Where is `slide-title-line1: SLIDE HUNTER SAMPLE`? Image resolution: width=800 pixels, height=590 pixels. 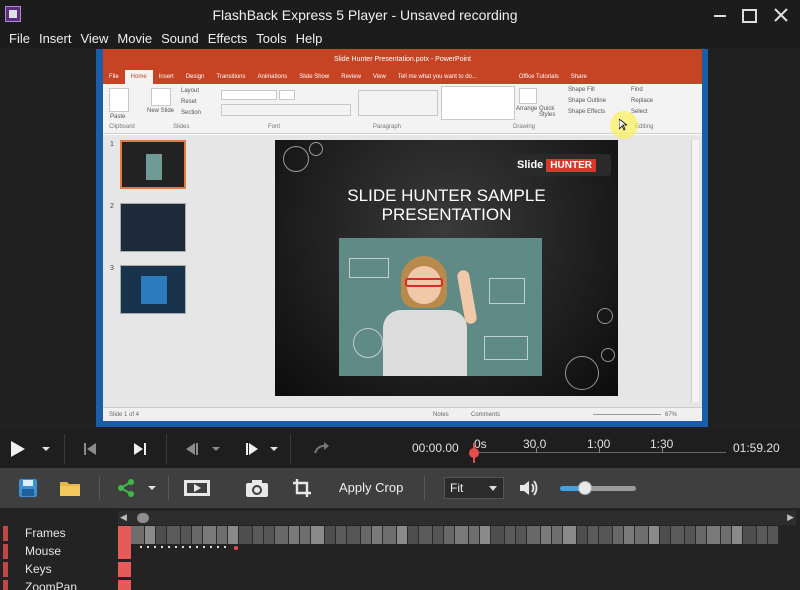
slide-title-line1: SLIDE HUNTER SAMPLE is located at coordinates (446, 195).